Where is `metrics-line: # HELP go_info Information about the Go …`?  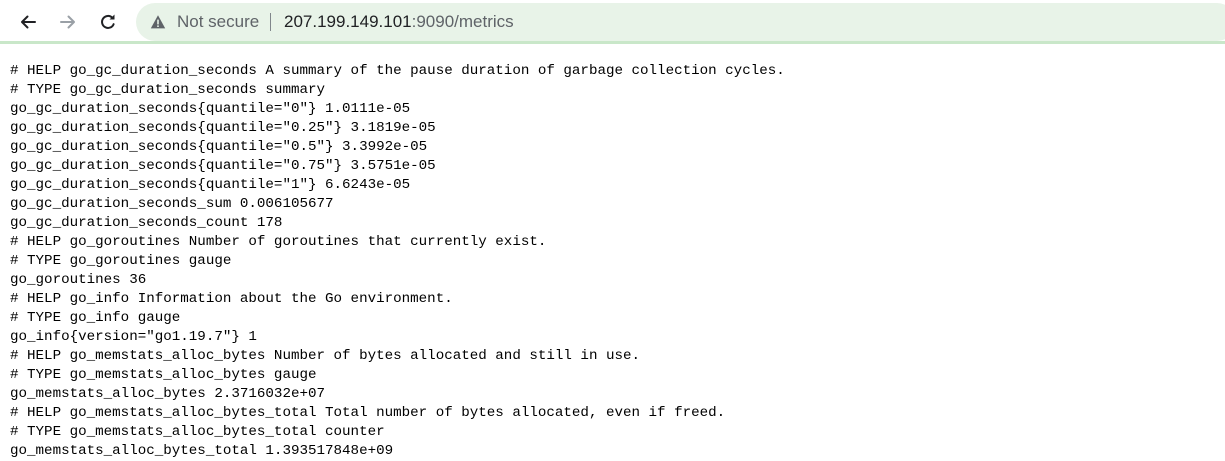 metrics-line: # HELP go_info Information about the Go … is located at coordinates (231, 299).